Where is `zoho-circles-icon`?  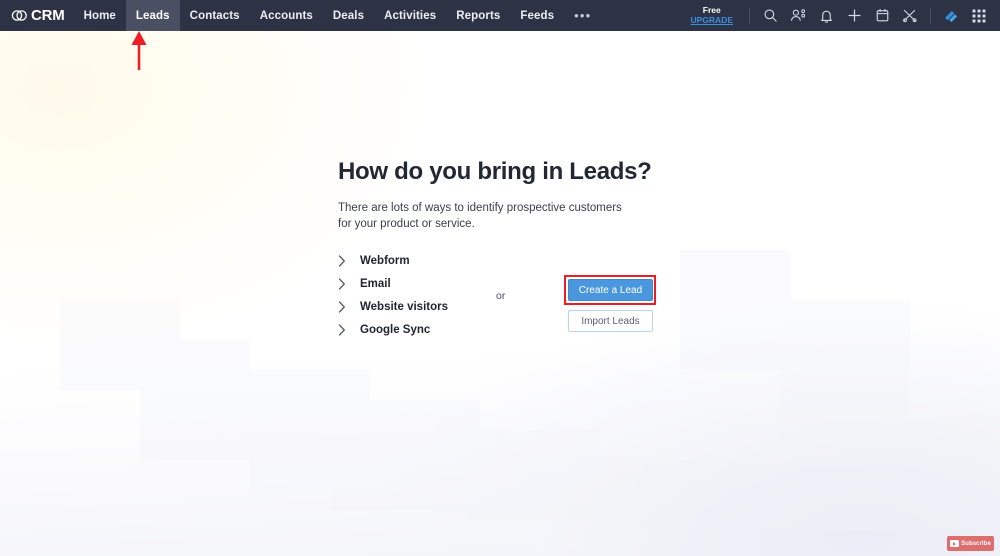 zoho-circles-icon is located at coordinates (19, 15).